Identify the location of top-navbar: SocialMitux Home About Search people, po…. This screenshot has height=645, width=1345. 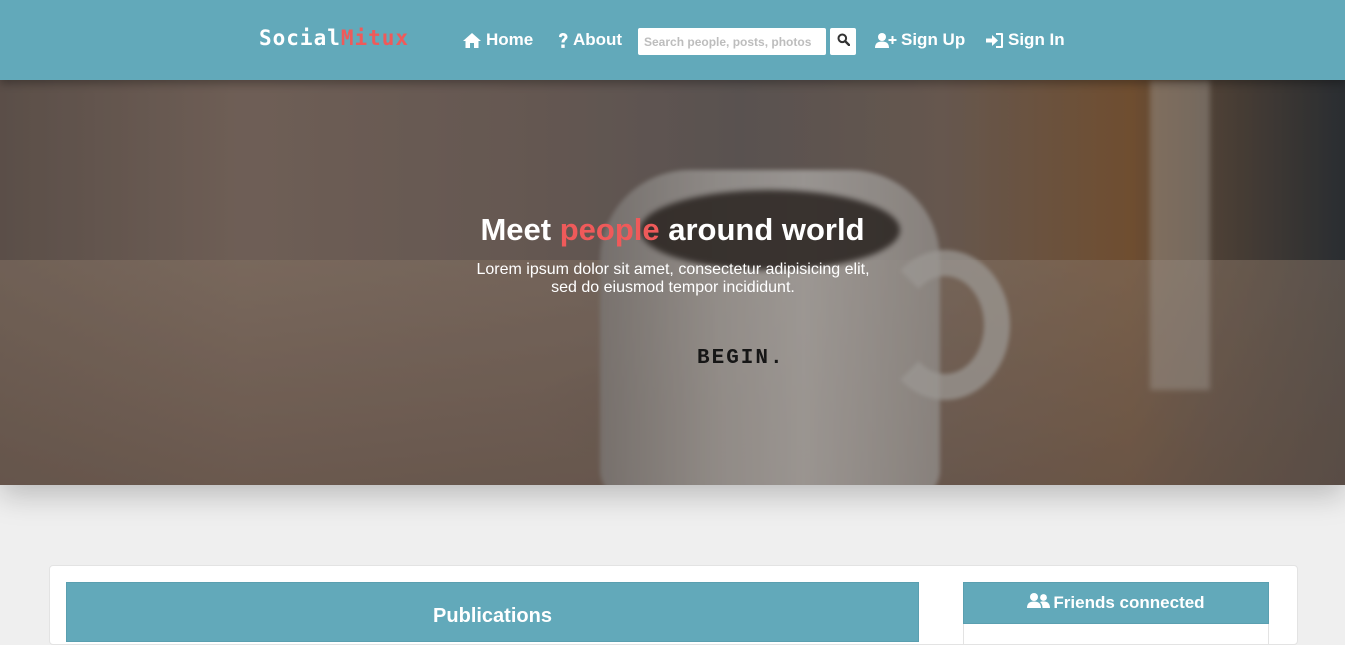
(672, 40).